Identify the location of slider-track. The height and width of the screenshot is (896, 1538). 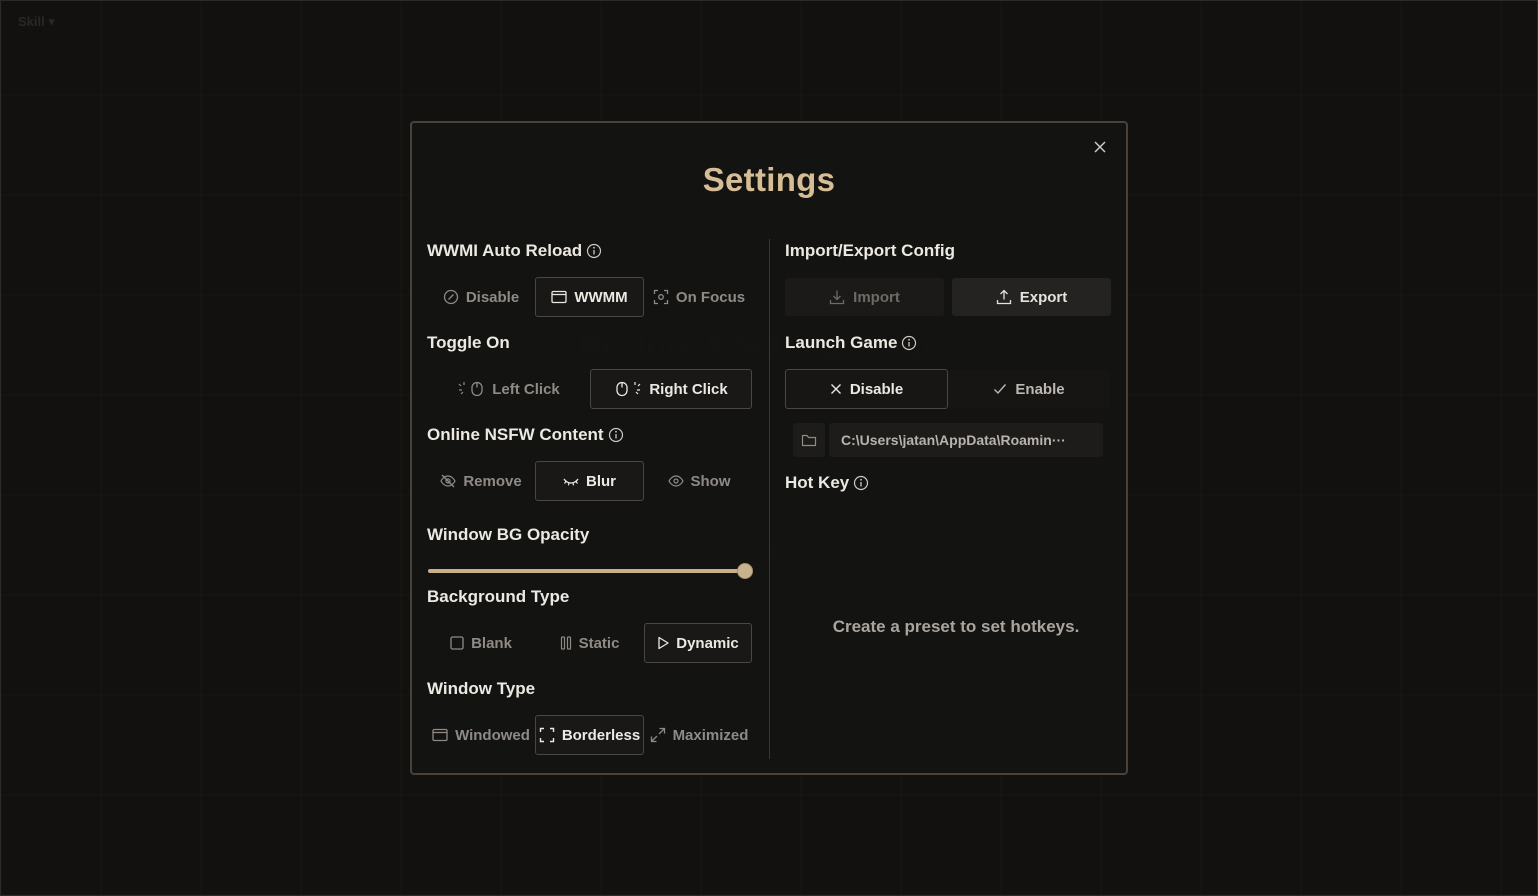
(586, 571).